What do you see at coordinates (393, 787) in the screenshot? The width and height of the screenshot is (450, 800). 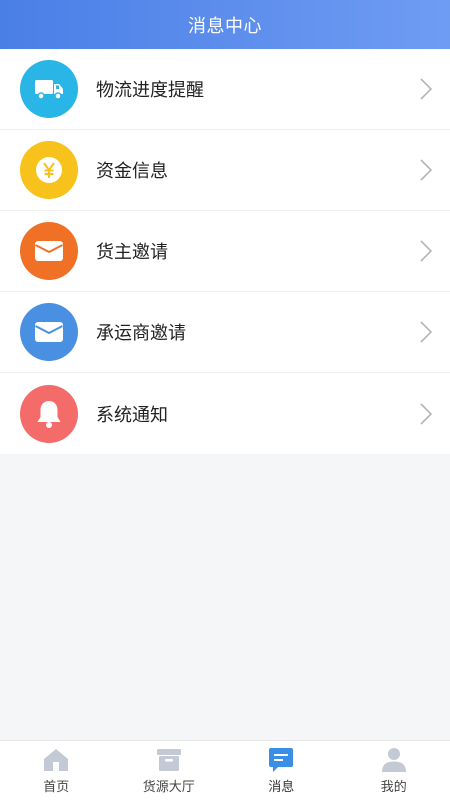 I see `tab-label: 我的` at bounding box center [393, 787].